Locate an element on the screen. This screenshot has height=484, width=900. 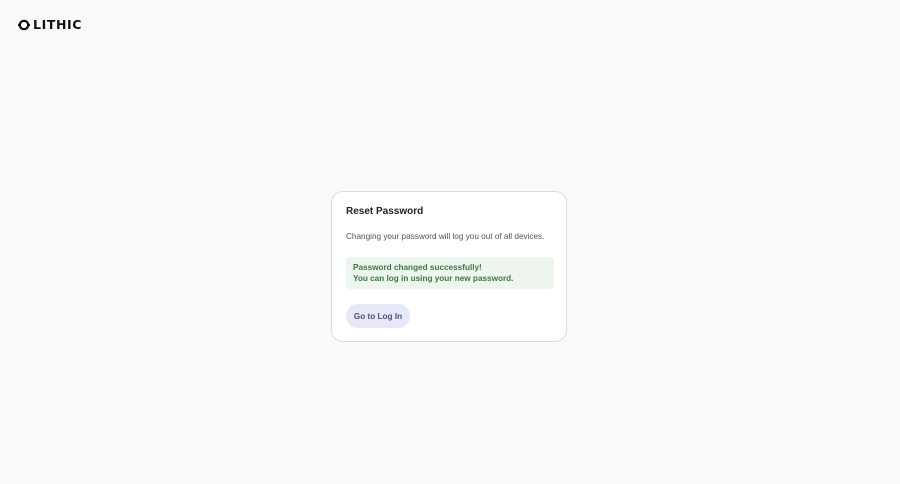
brand-name: LITHIC is located at coordinates (58, 24).